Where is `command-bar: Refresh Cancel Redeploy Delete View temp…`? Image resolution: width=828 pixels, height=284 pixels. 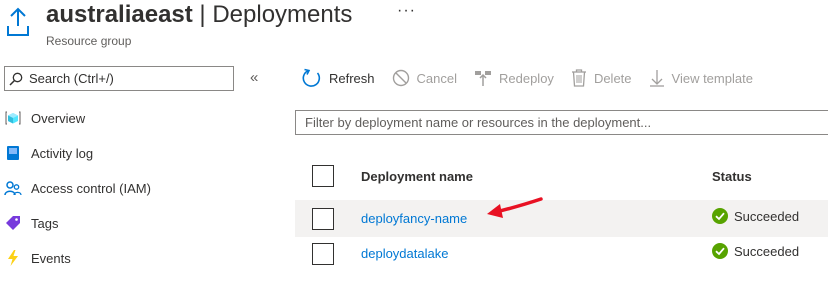
command-bar: Refresh Cancel Redeploy Delete View temp… is located at coordinates (536, 78).